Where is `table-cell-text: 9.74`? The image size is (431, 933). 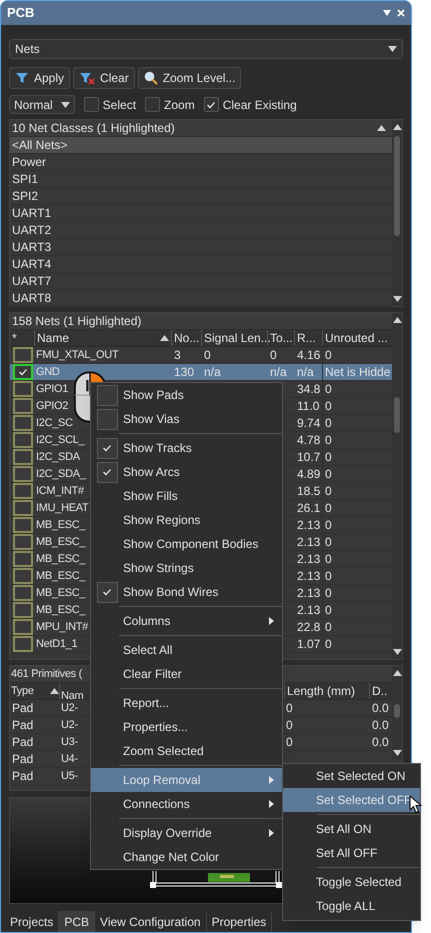 table-cell-text: 9.74 is located at coordinates (309, 423).